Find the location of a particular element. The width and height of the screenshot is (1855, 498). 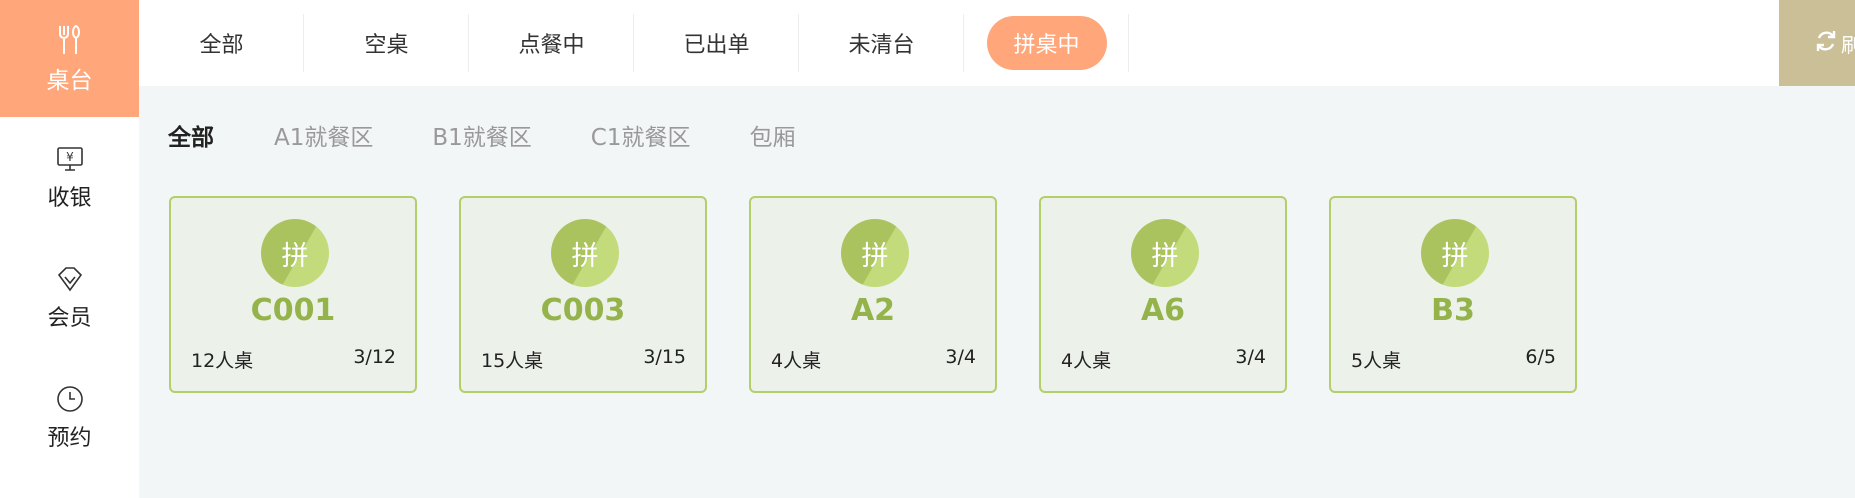

tab-label: 已出单 is located at coordinates (716, 45).